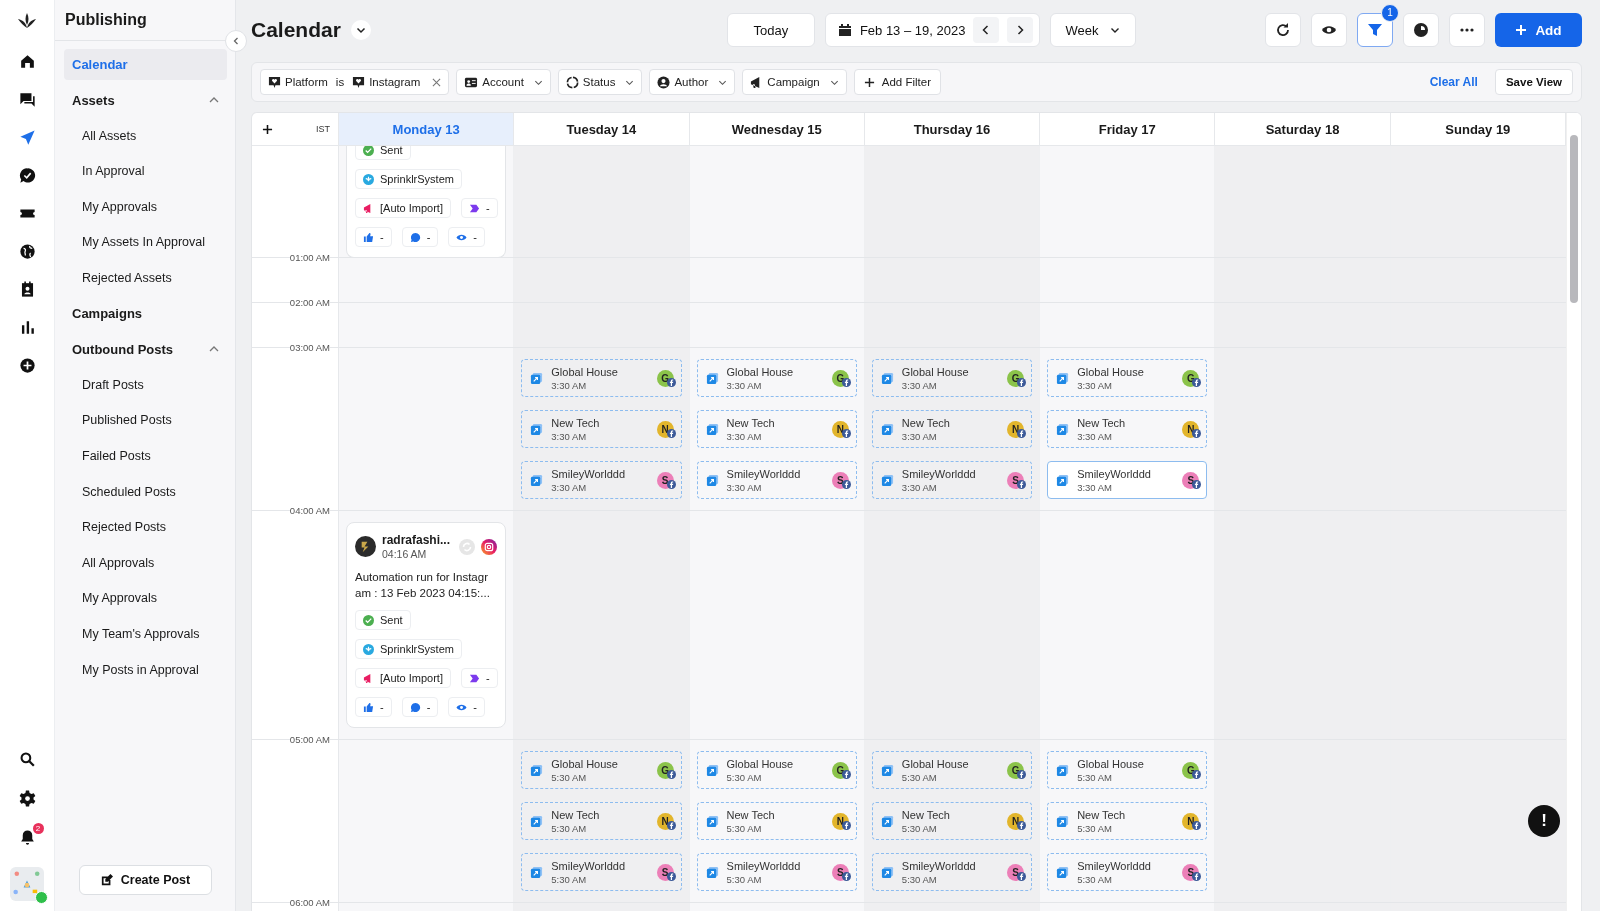 Image resolution: width=1600 pixels, height=911 pixels. Describe the element at coordinates (27, 99) in the screenshot. I see `chat-icon` at that location.